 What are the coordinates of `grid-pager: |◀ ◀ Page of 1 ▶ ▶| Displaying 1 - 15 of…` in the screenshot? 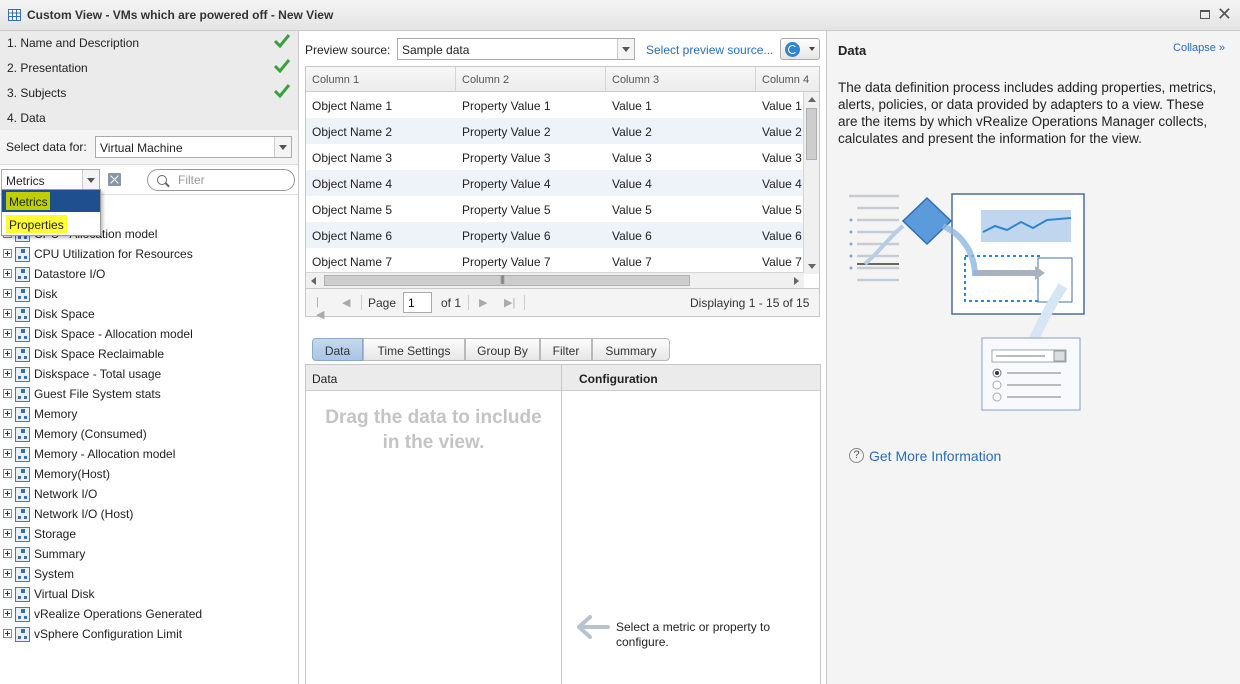 It's located at (562, 305).